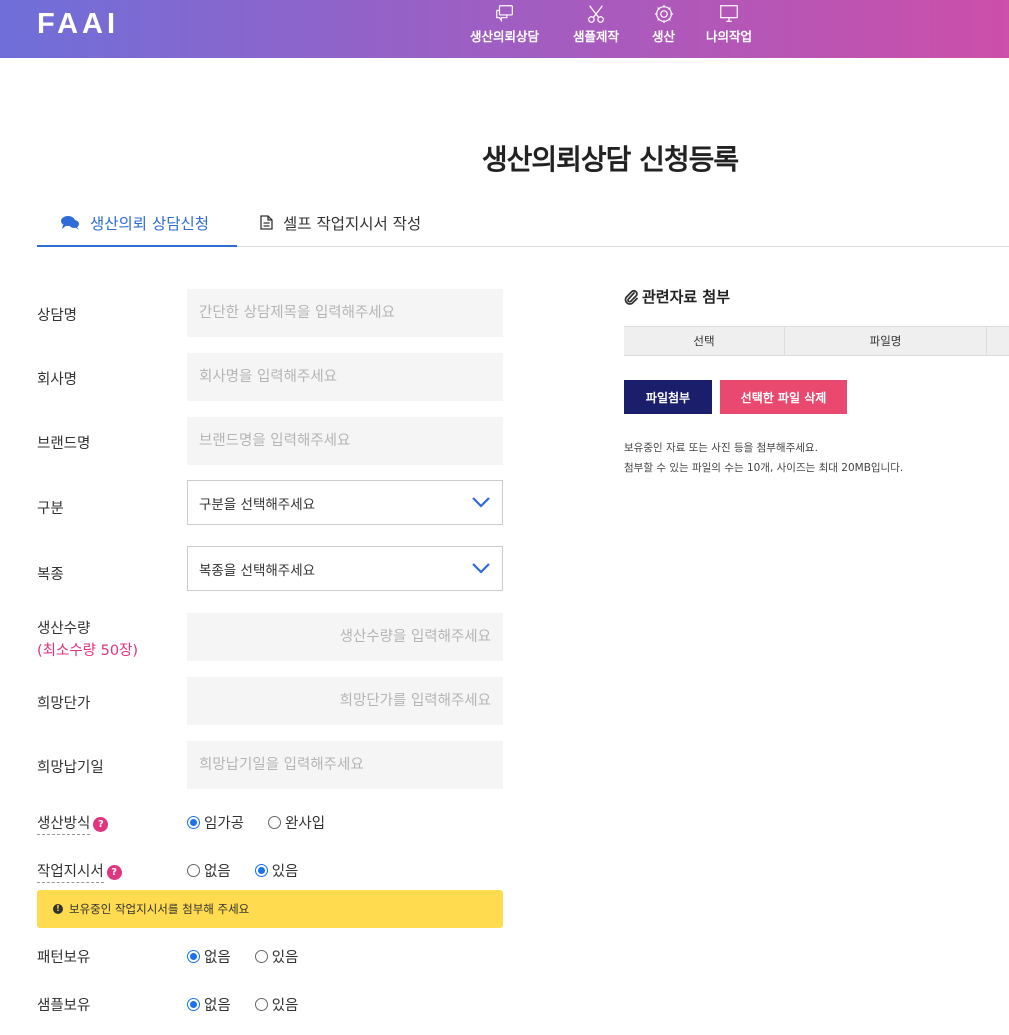 The height and width of the screenshot is (1035, 1009). What do you see at coordinates (704, 341) in the screenshot?
I see `column-header-select: 선택` at bounding box center [704, 341].